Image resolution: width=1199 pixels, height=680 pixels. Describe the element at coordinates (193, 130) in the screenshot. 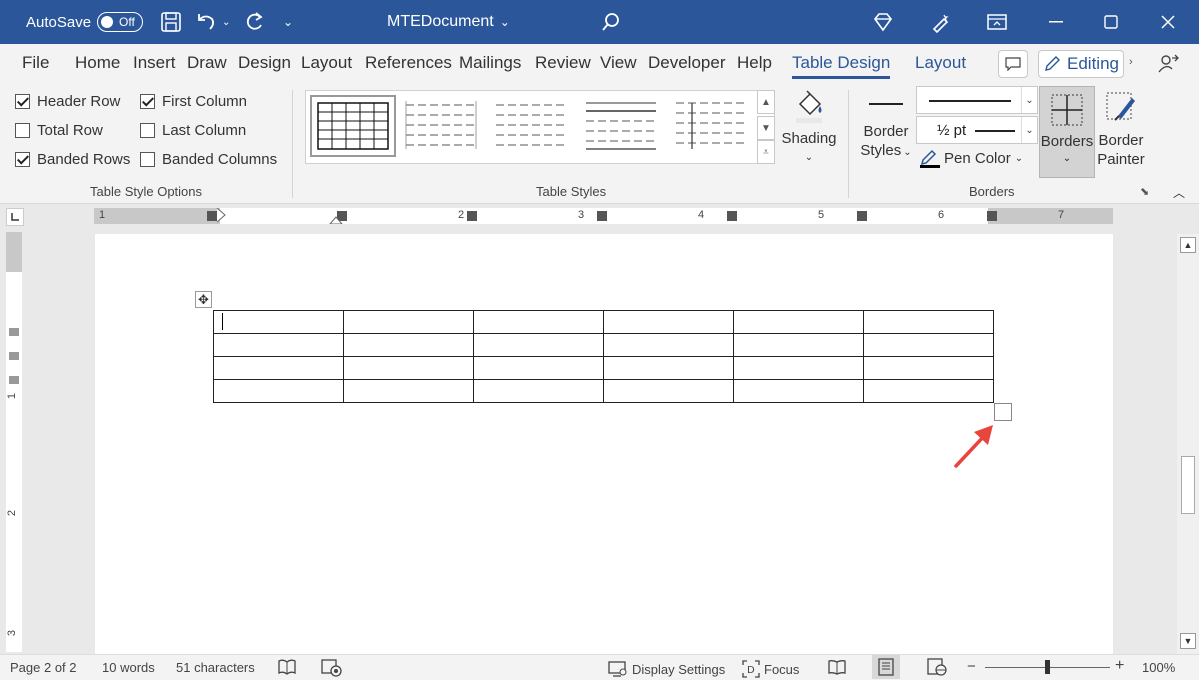

I see `last-column-checkbox: Last Column` at that location.